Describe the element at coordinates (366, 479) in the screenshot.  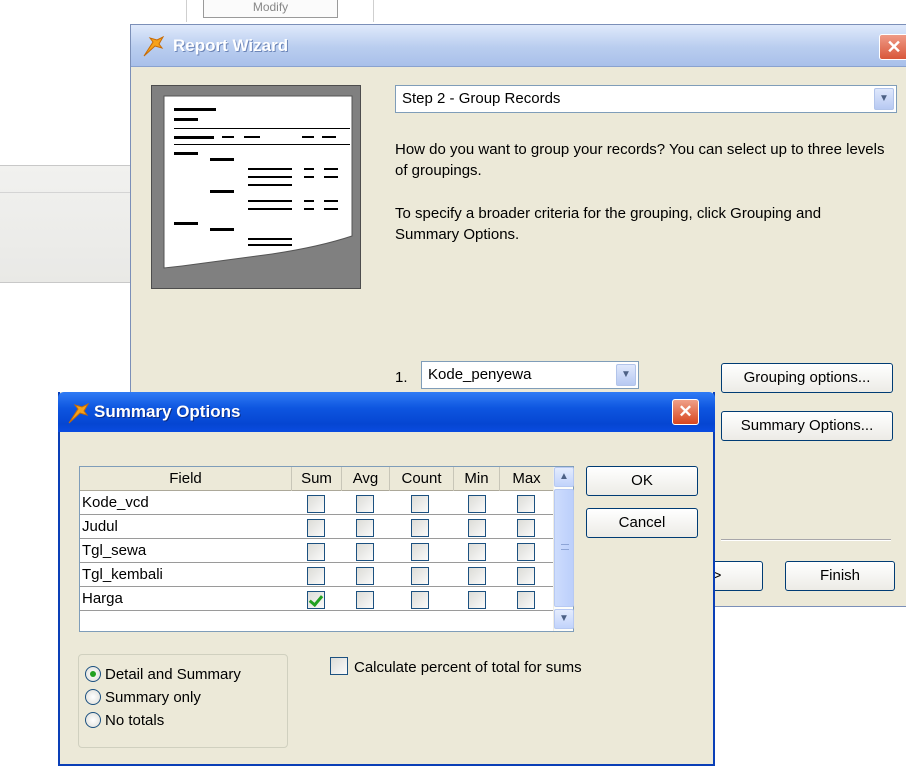
I see `column-header-avg: Avg` at that location.